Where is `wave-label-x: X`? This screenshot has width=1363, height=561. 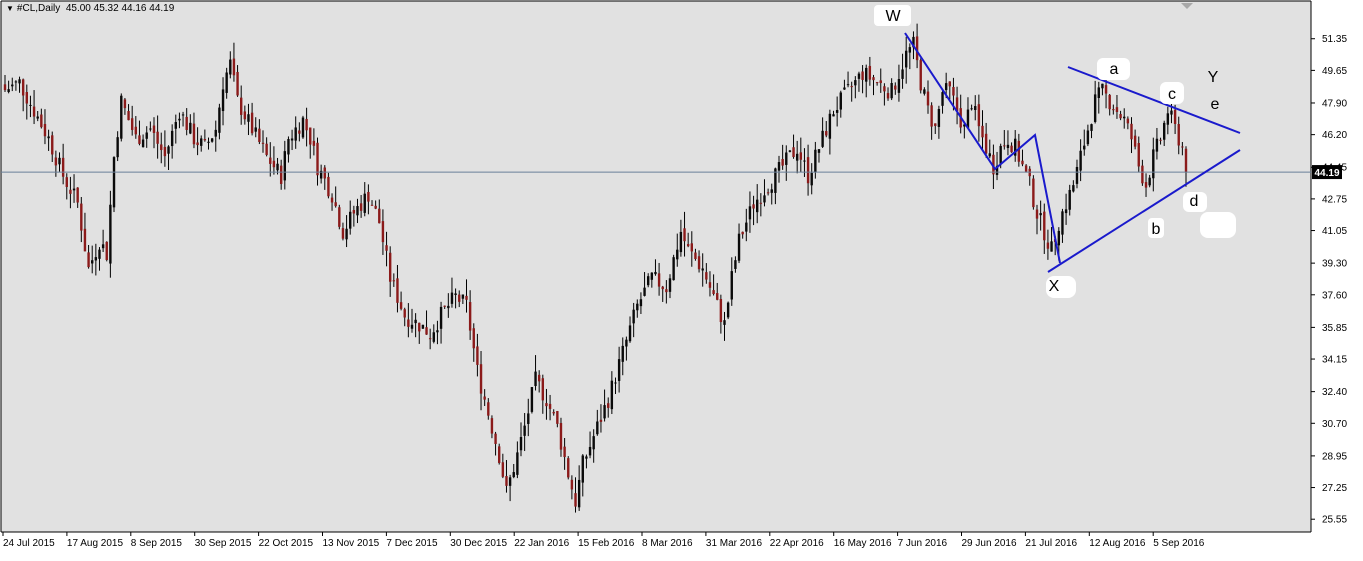 wave-label-x: X is located at coordinates (1054, 286).